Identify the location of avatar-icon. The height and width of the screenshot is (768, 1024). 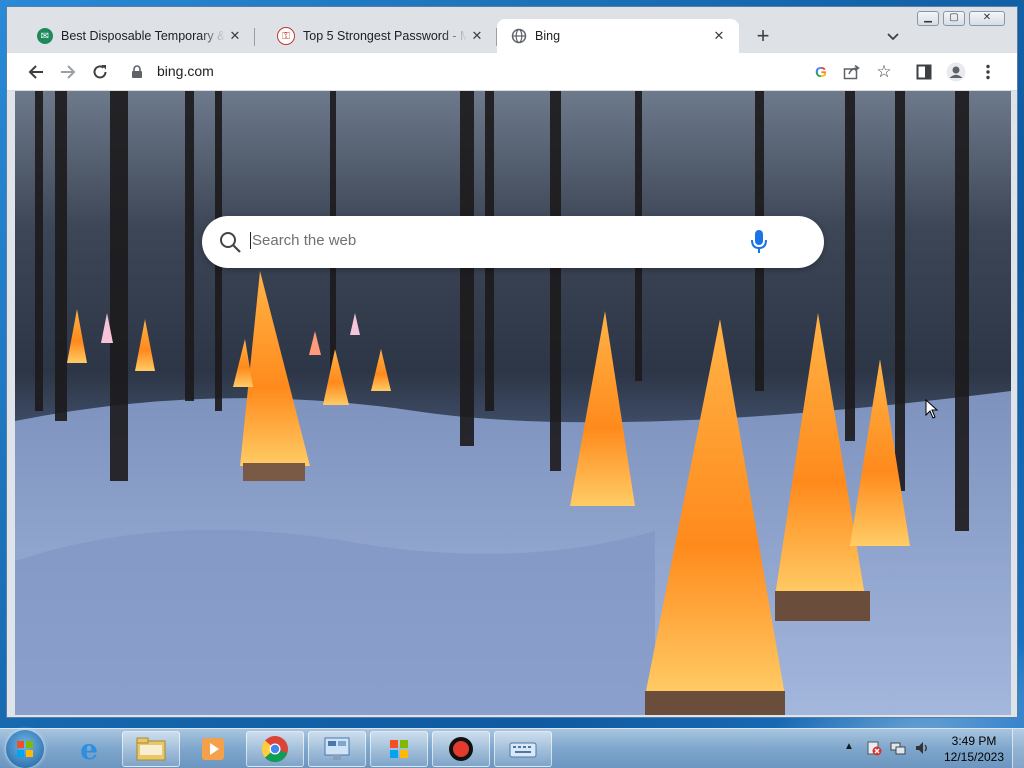
(956, 72).